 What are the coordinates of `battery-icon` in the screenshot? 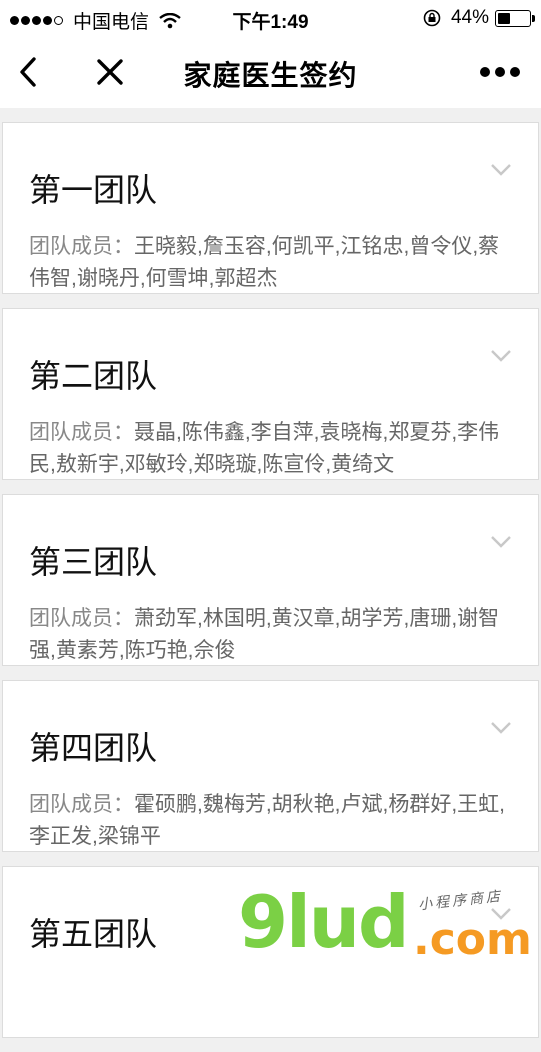 It's located at (515, 18).